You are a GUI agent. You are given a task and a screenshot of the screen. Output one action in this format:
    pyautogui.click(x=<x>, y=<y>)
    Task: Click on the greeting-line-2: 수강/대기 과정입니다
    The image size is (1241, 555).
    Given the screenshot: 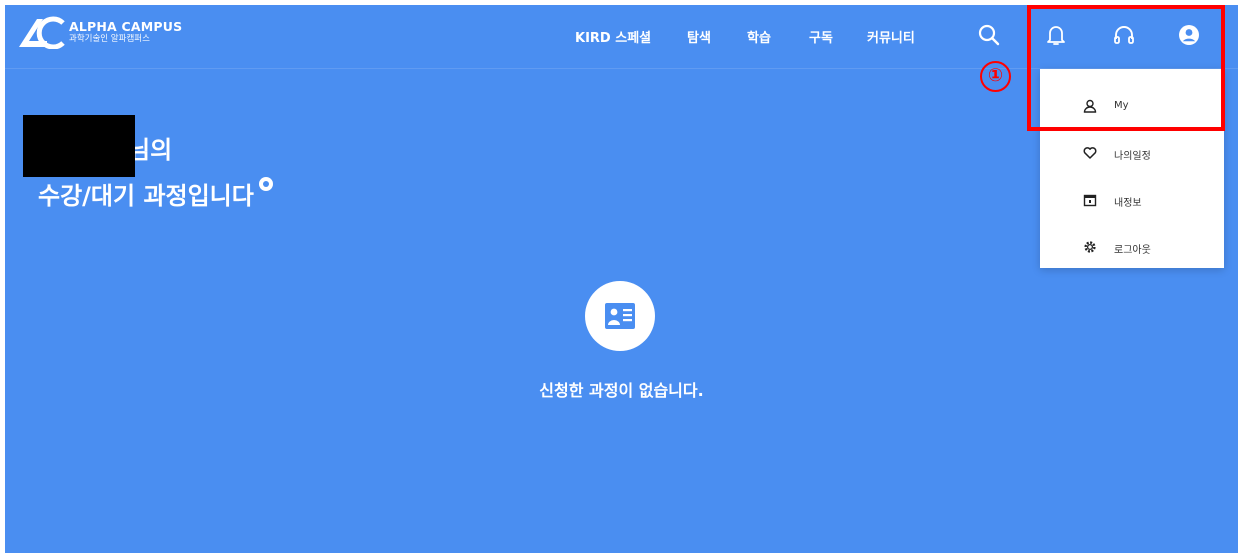 What is the action you would take?
    pyautogui.click(x=155, y=196)
    